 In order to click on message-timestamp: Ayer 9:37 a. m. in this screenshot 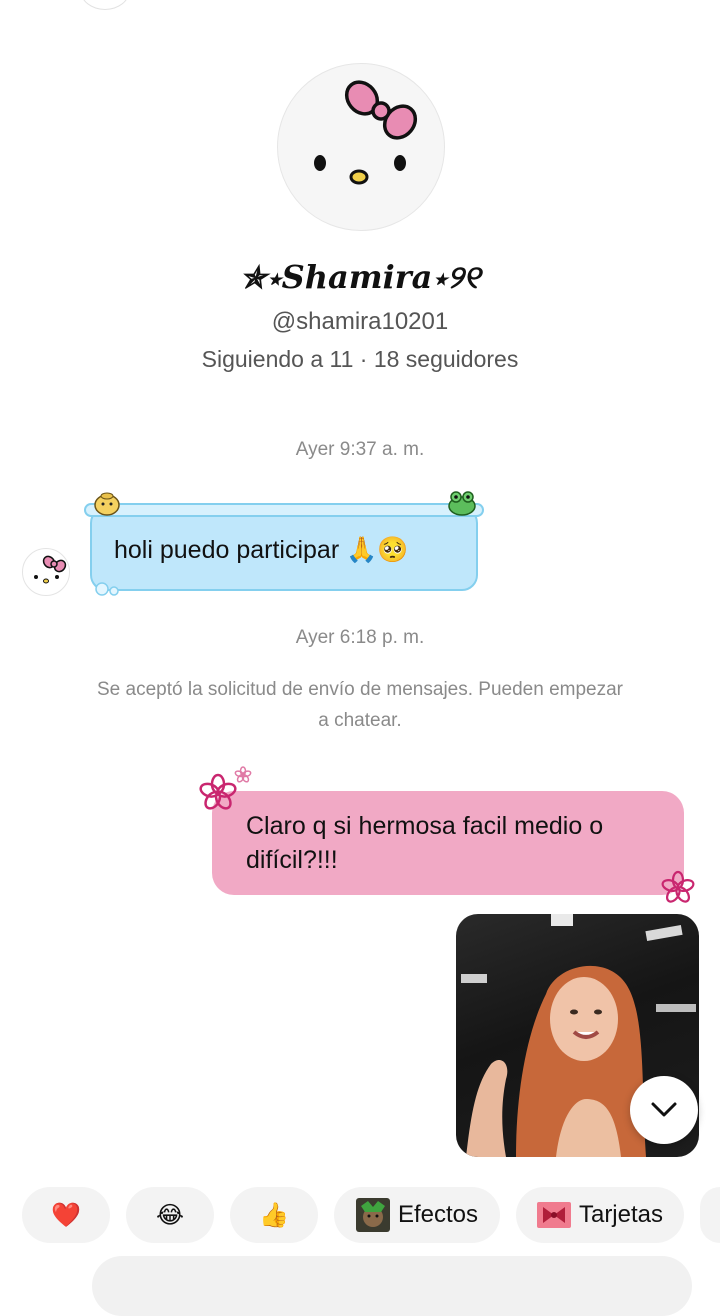, I will do `click(360, 449)`.